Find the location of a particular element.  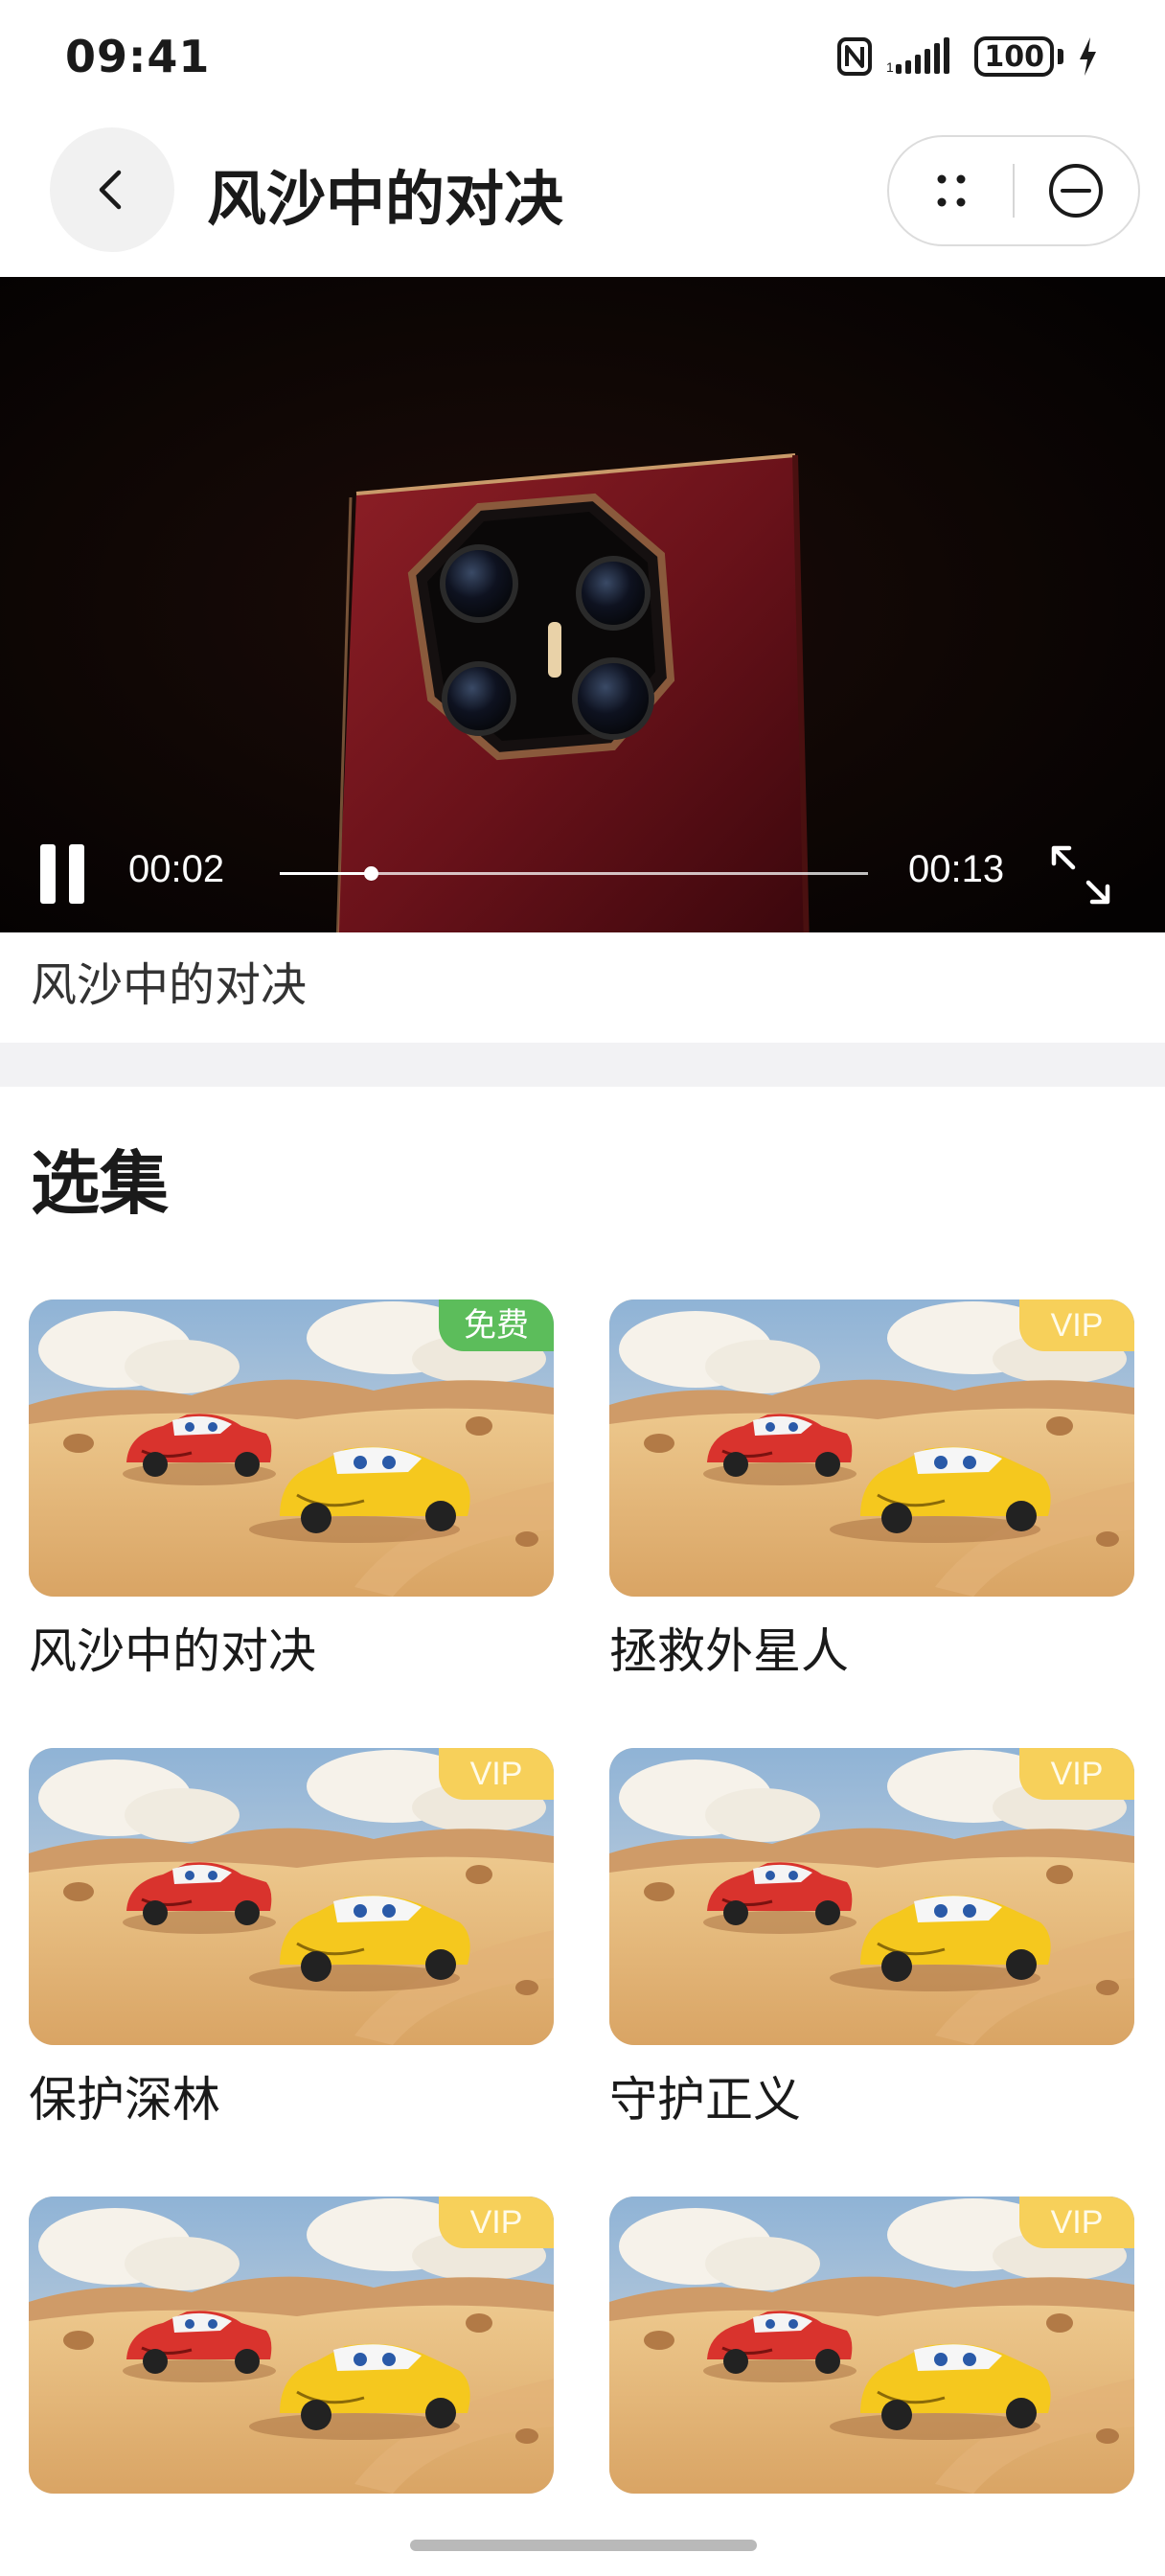

episode-card: VIP 拯救外星人 is located at coordinates (872, 1491).